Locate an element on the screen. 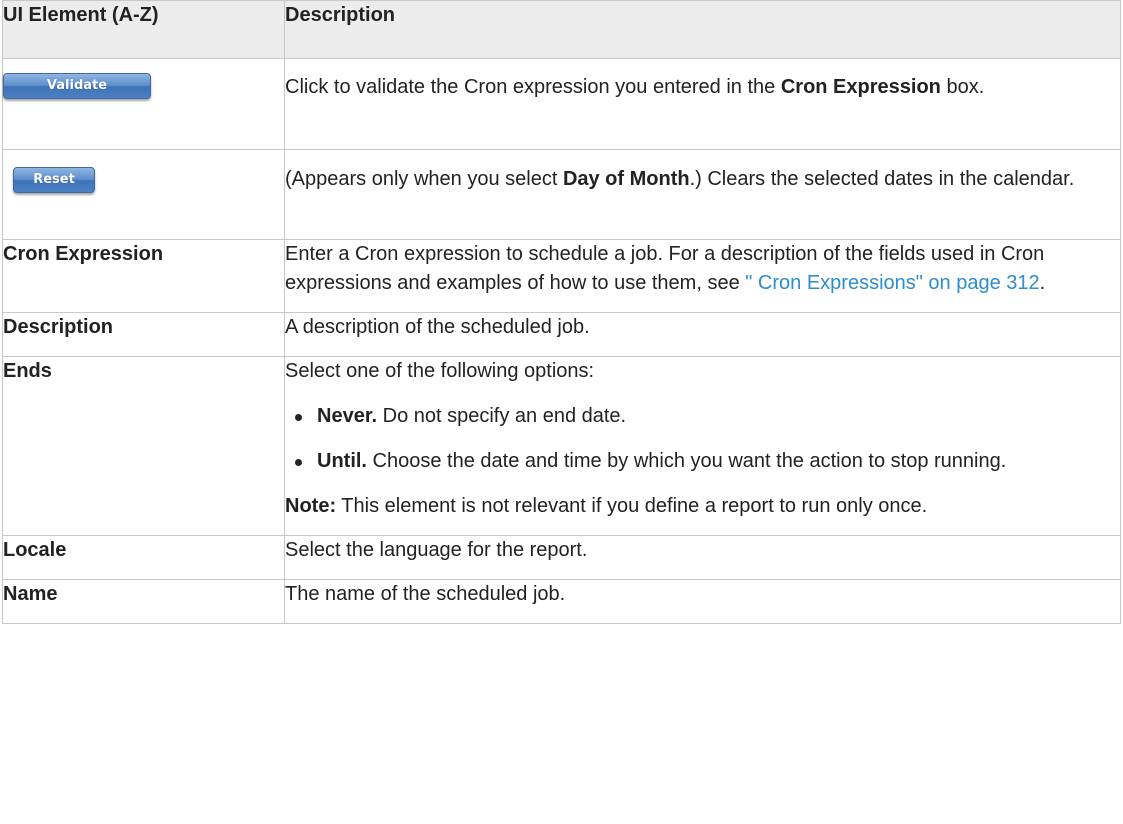 This screenshot has width=1123, height=824. table-row-name: Name The name of the scheduled job. is located at coordinates (561, 601).